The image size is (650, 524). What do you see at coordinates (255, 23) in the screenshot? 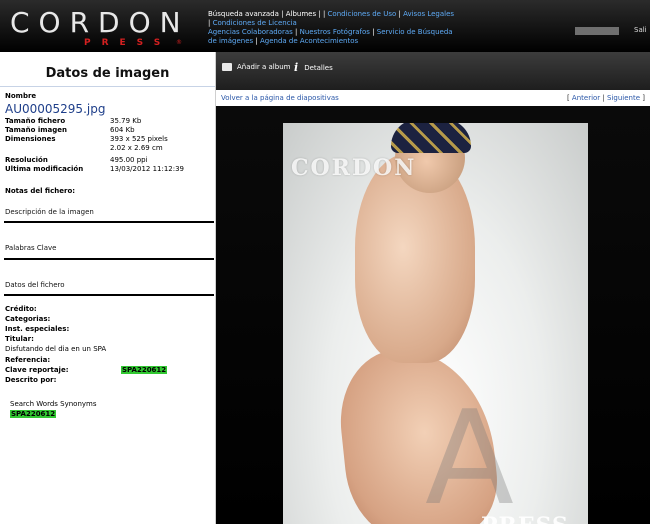
I see `nav-license-terms: Condiciones de Licencia` at bounding box center [255, 23].